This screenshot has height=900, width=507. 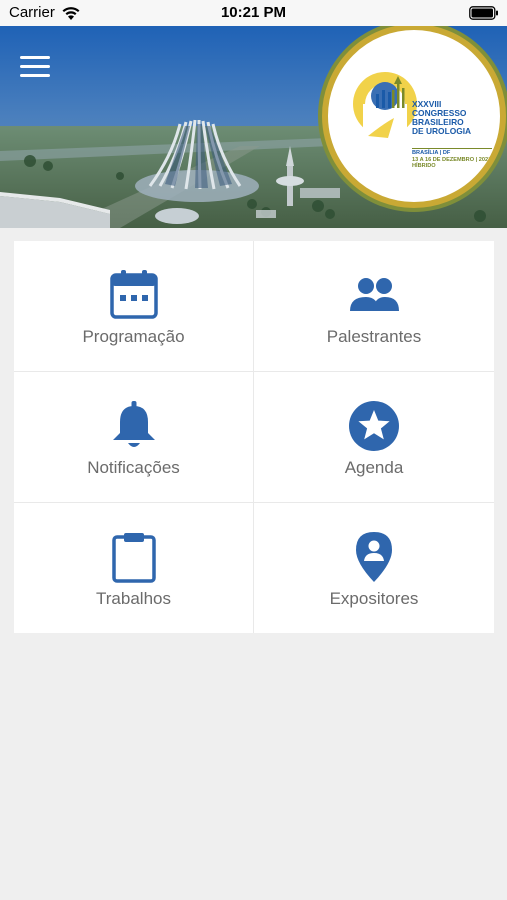 What do you see at coordinates (133, 424) in the screenshot?
I see `bell-icon` at bounding box center [133, 424].